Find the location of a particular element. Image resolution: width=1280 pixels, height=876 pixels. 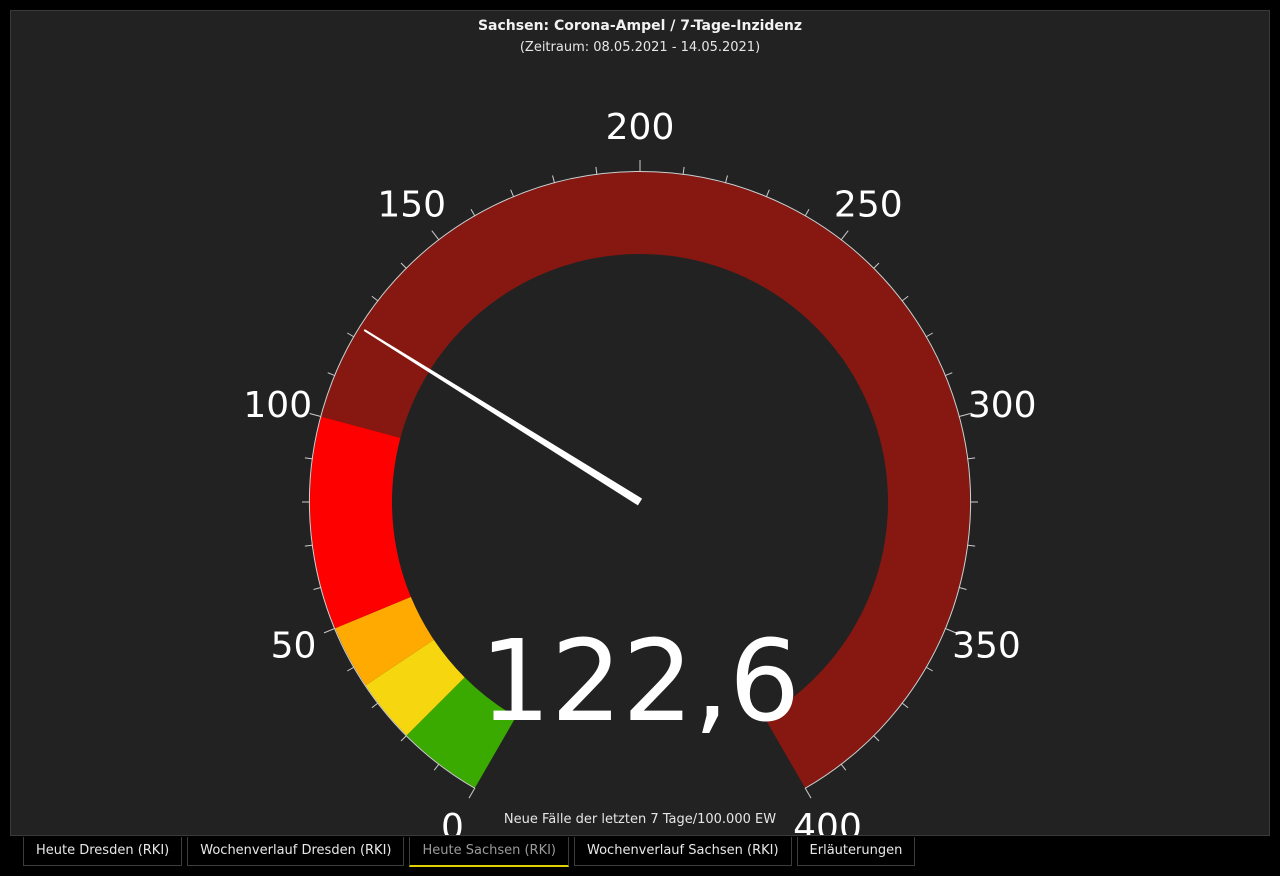

gauge-tick-label: 100 is located at coordinates (277, 405).